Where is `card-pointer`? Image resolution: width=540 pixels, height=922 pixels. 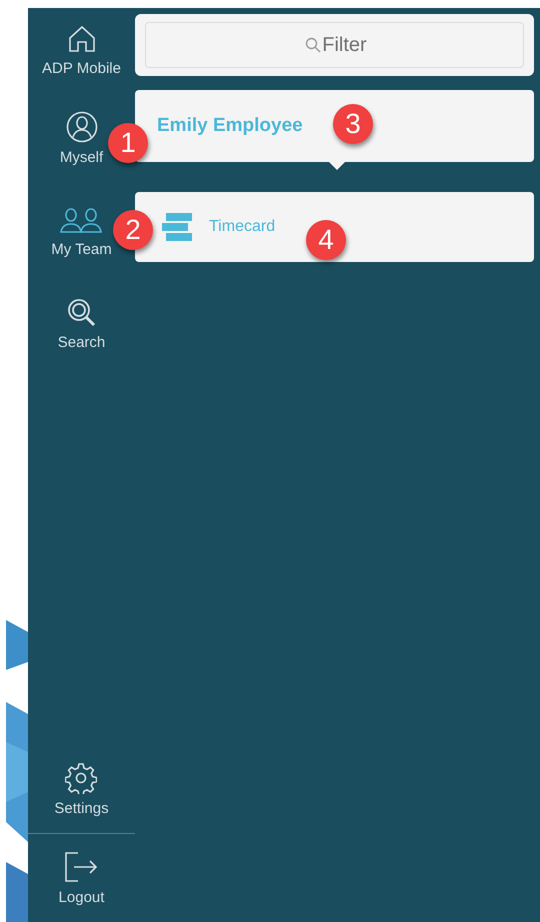 card-pointer is located at coordinates (337, 166).